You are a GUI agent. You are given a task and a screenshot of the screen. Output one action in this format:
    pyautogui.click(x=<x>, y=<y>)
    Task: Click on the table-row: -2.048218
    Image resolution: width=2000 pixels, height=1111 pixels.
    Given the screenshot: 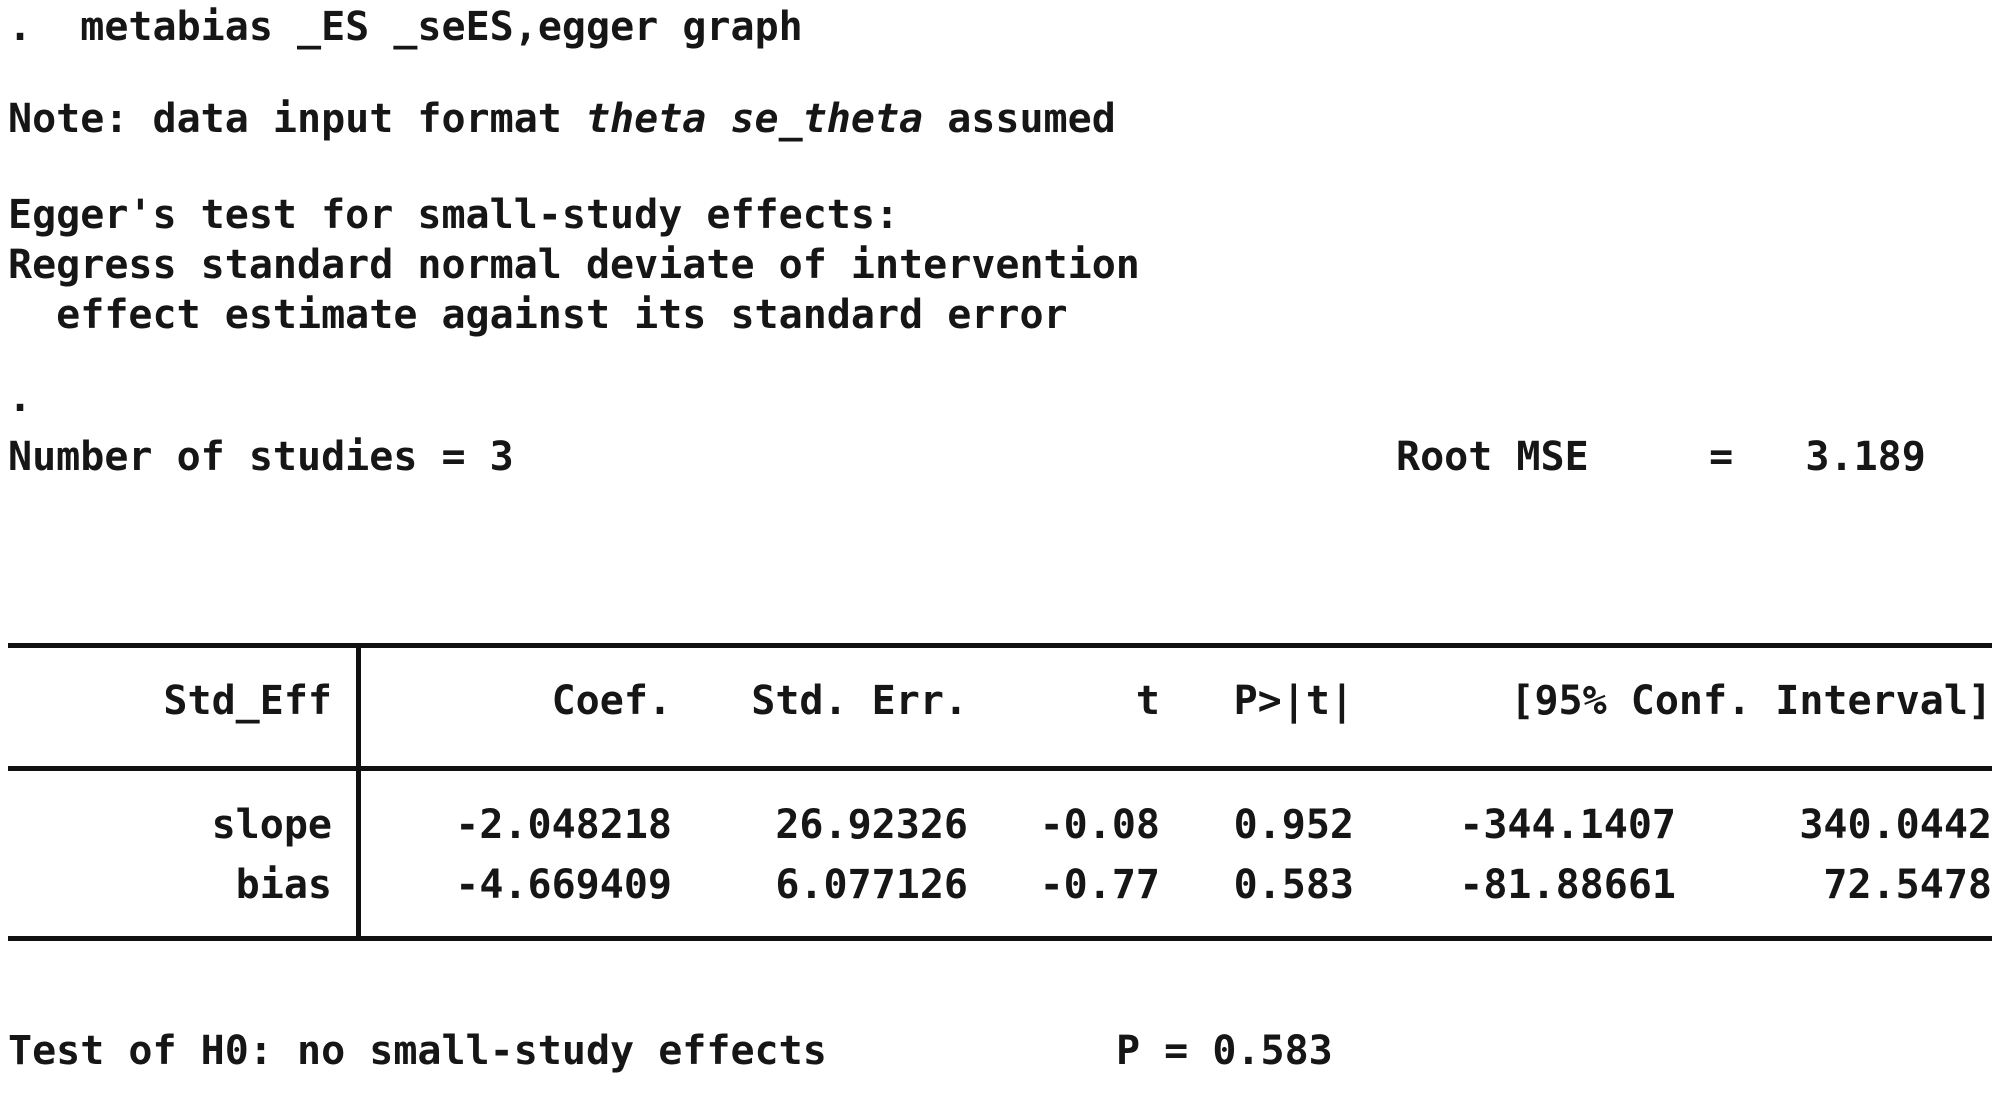 What is the action you would take?
    pyautogui.click(x=563, y=825)
    